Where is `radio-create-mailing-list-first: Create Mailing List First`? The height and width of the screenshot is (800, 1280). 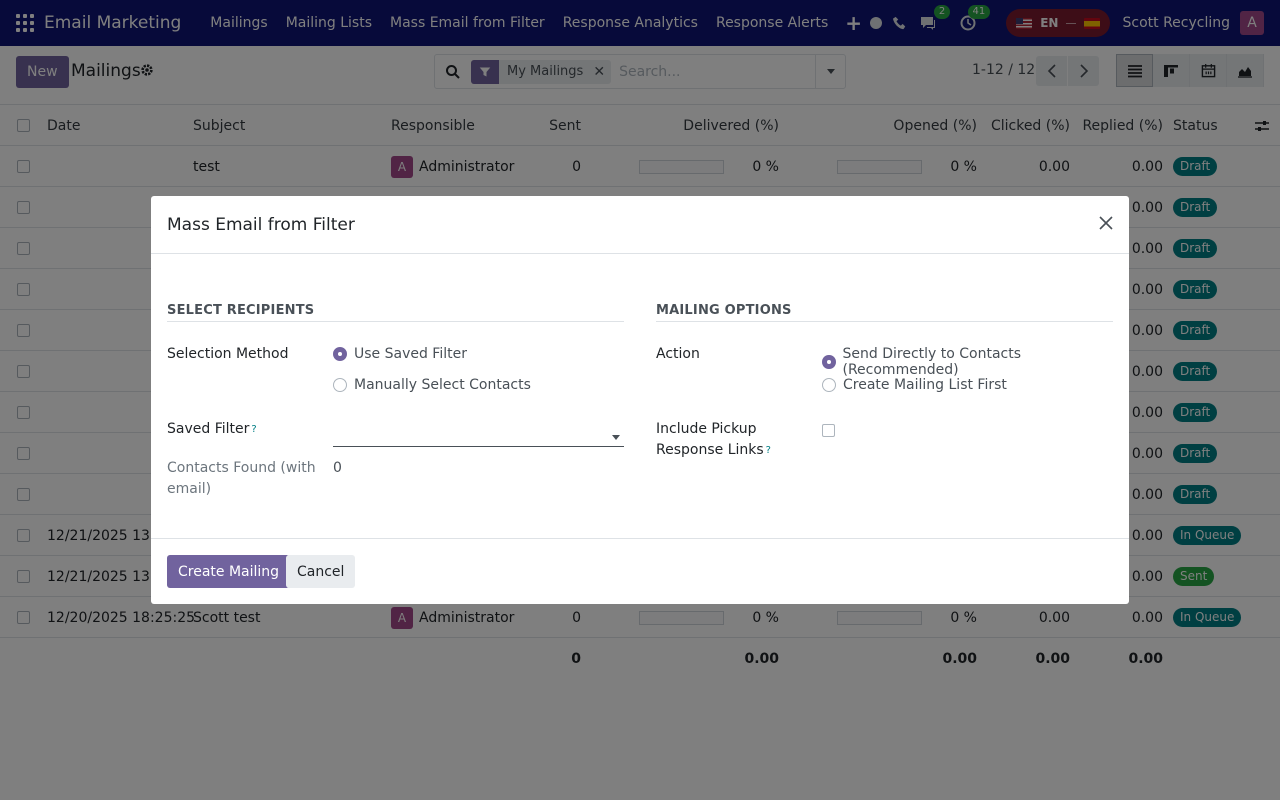 radio-create-mailing-list-first: Create Mailing List First is located at coordinates (914, 385).